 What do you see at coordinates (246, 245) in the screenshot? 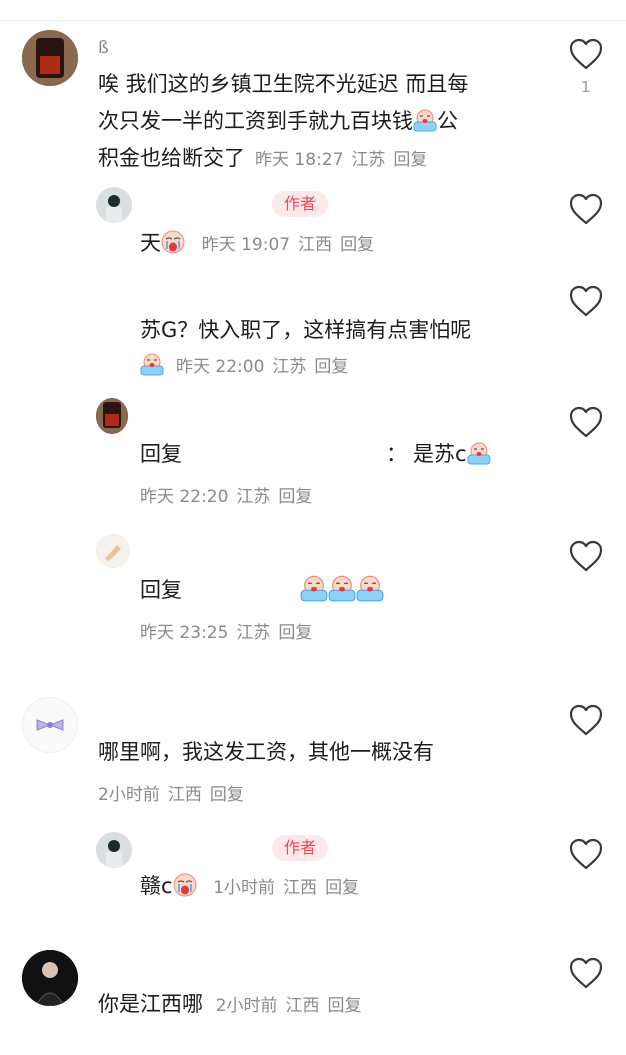
I see `reply-time: 昨天 19:07` at bounding box center [246, 245].